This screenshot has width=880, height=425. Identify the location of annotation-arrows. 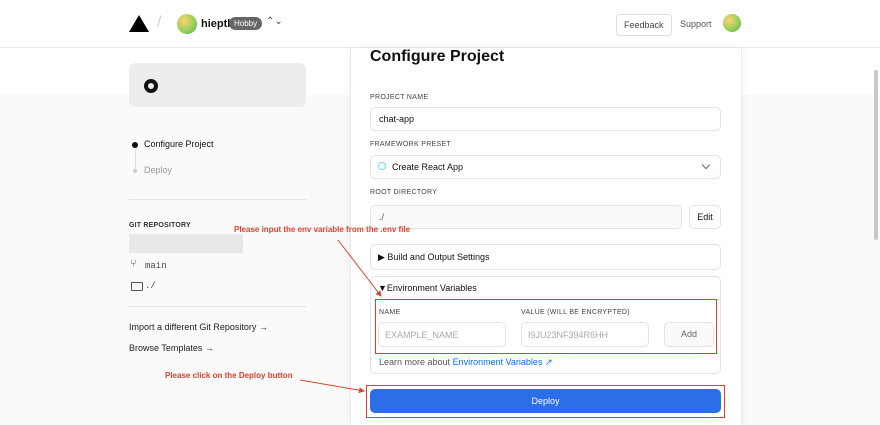
(340, 316).